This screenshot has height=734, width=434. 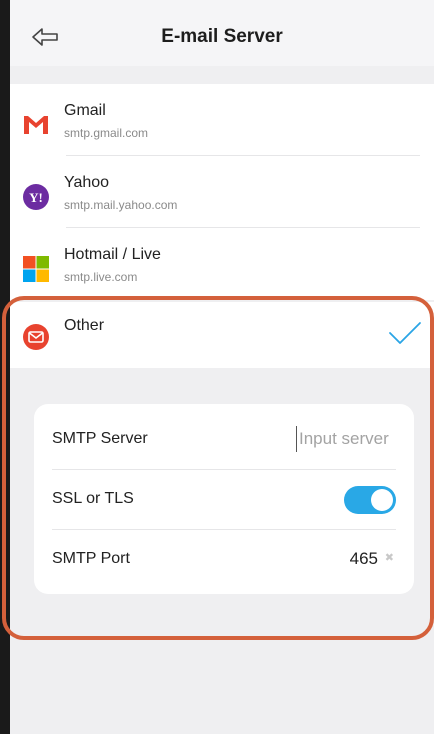 I want to click on provider-server: smtp.gmail.com, so click(x=106, y=133).